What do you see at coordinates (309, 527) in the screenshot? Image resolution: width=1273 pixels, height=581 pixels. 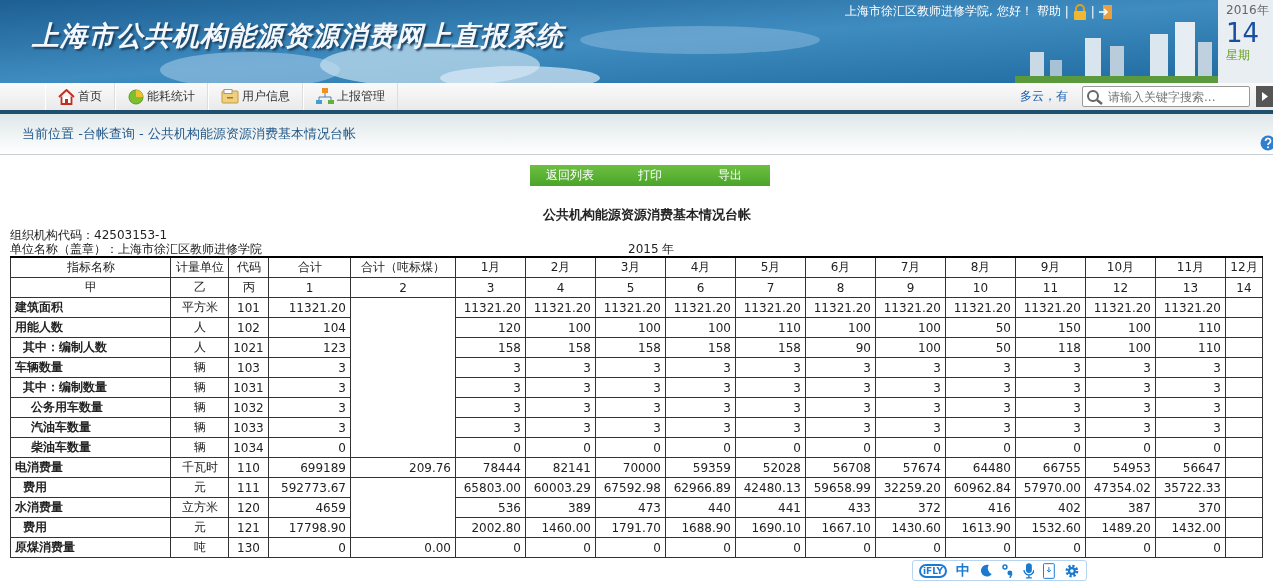 I see `table-cell: 17798.90` at bounding box center [309, 527].